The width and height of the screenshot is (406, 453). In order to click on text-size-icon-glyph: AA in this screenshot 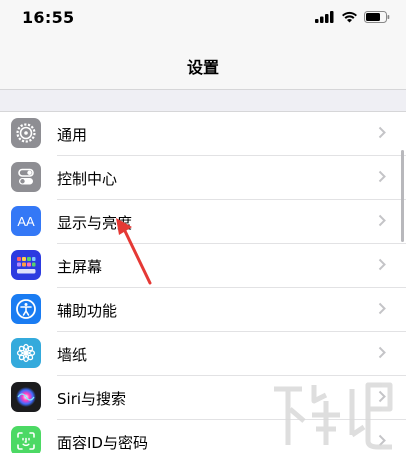, I will do `click(26, 221)`.